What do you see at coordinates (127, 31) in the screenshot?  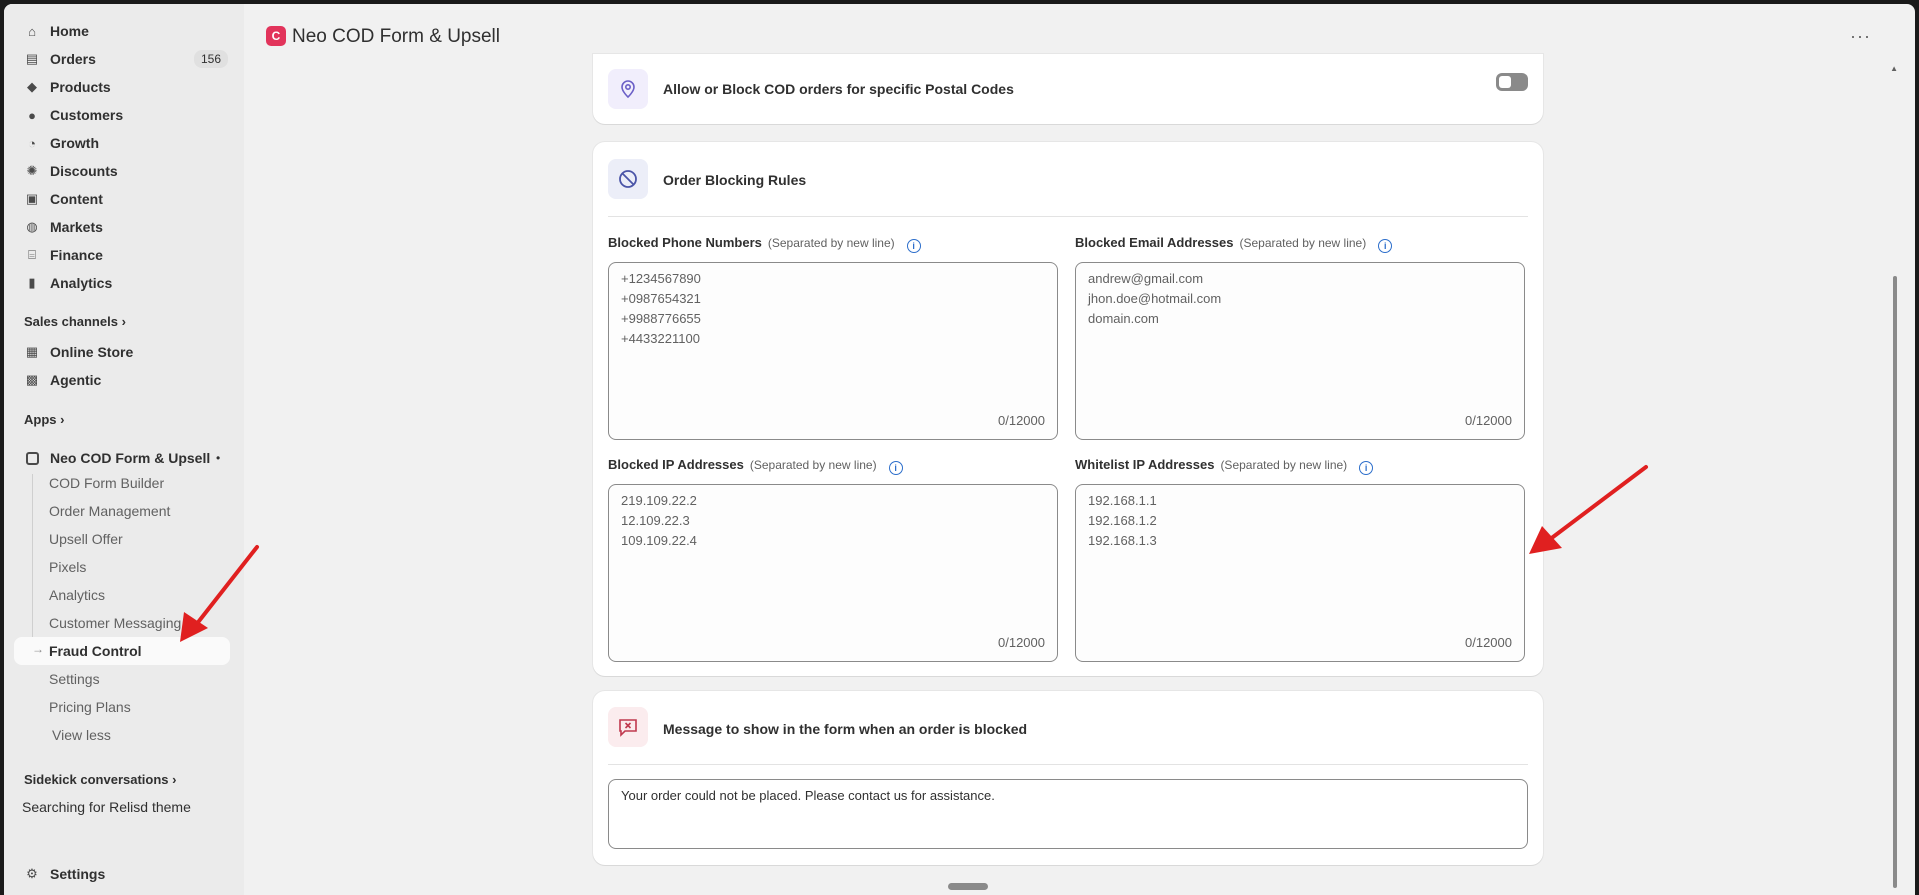 I see `sidebar-item-home: ⌂ Home` at bounding box center [127, 31].